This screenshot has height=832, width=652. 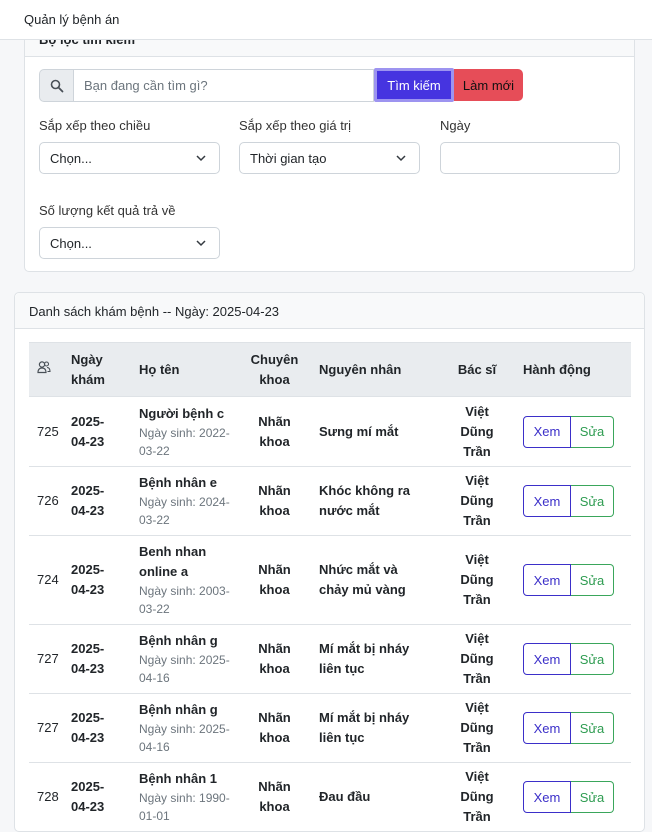 What do you see at coordinates (455, 125) in the screenshot?
I see `date-label: Ngày` at bounding box center [455, 125].